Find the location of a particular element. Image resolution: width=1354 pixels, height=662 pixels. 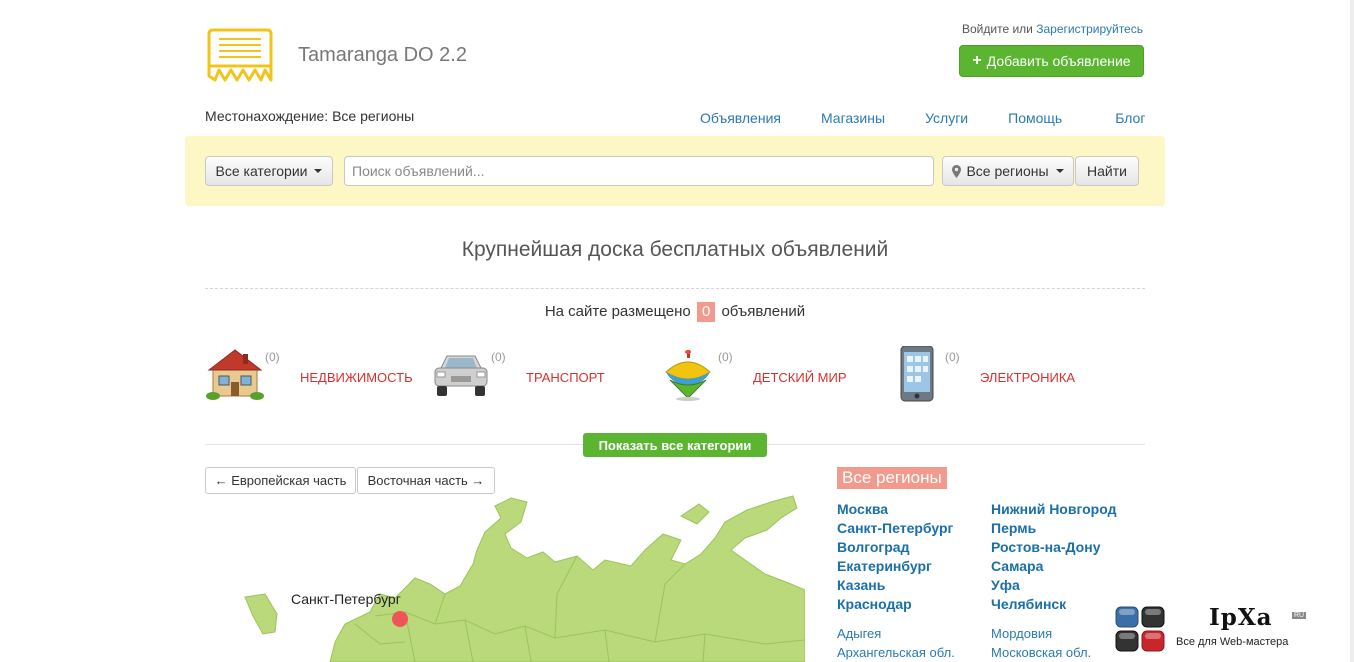

search-button: Найти is located at coordinates (1107, 171).